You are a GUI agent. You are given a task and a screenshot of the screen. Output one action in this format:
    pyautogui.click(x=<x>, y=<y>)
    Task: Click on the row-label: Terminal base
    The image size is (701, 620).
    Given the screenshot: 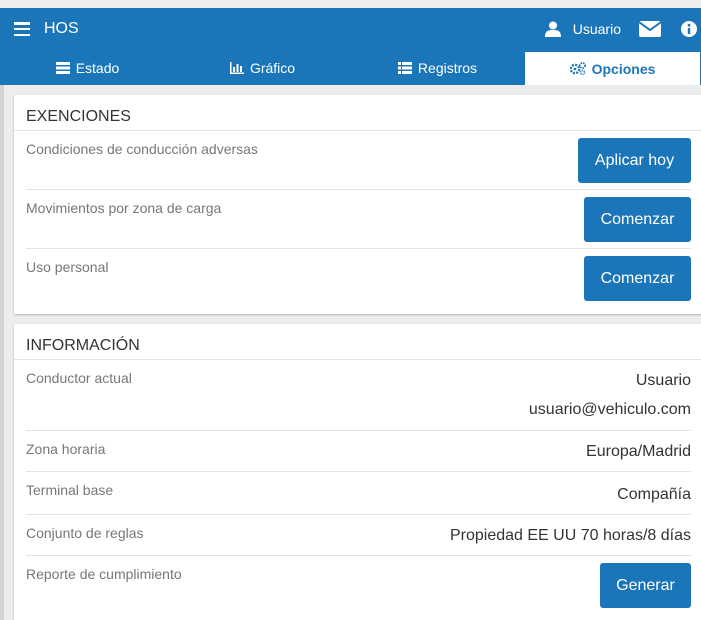 What is the action you would take?
    pyautogui.click(x=70, y=490)
    